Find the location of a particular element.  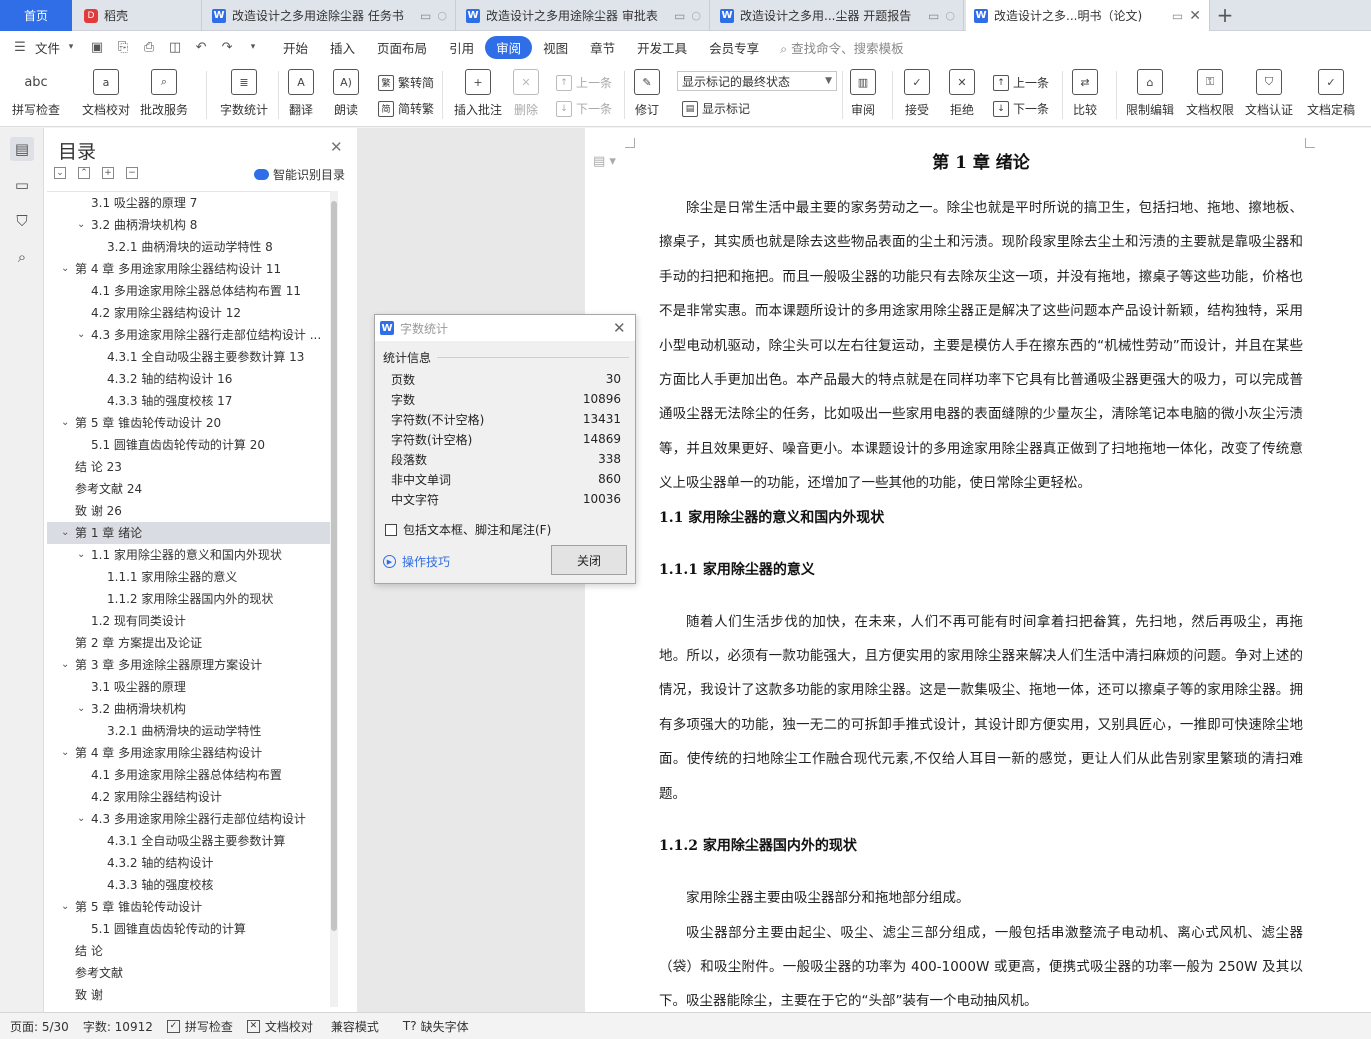

export-pdf-icon: ⎘ is located at coordinates (123, 47).